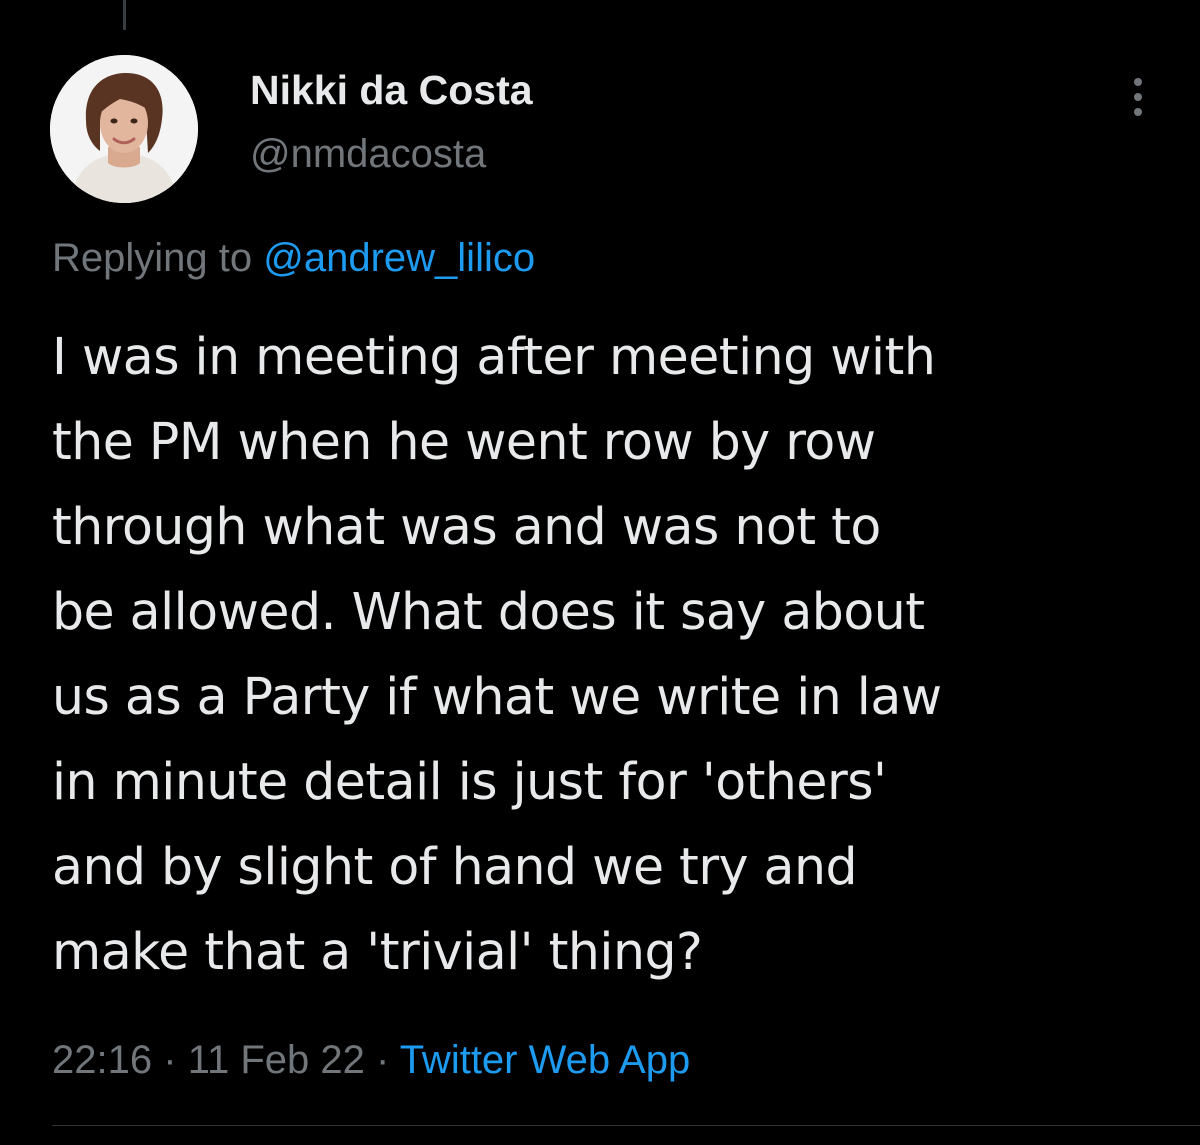 This screenshot has width=1200, height=1145. Describe the element at coordinates (488, 611) in the screenshot. I see `tweet-text-line: be allowed. What does it say about` at that location.